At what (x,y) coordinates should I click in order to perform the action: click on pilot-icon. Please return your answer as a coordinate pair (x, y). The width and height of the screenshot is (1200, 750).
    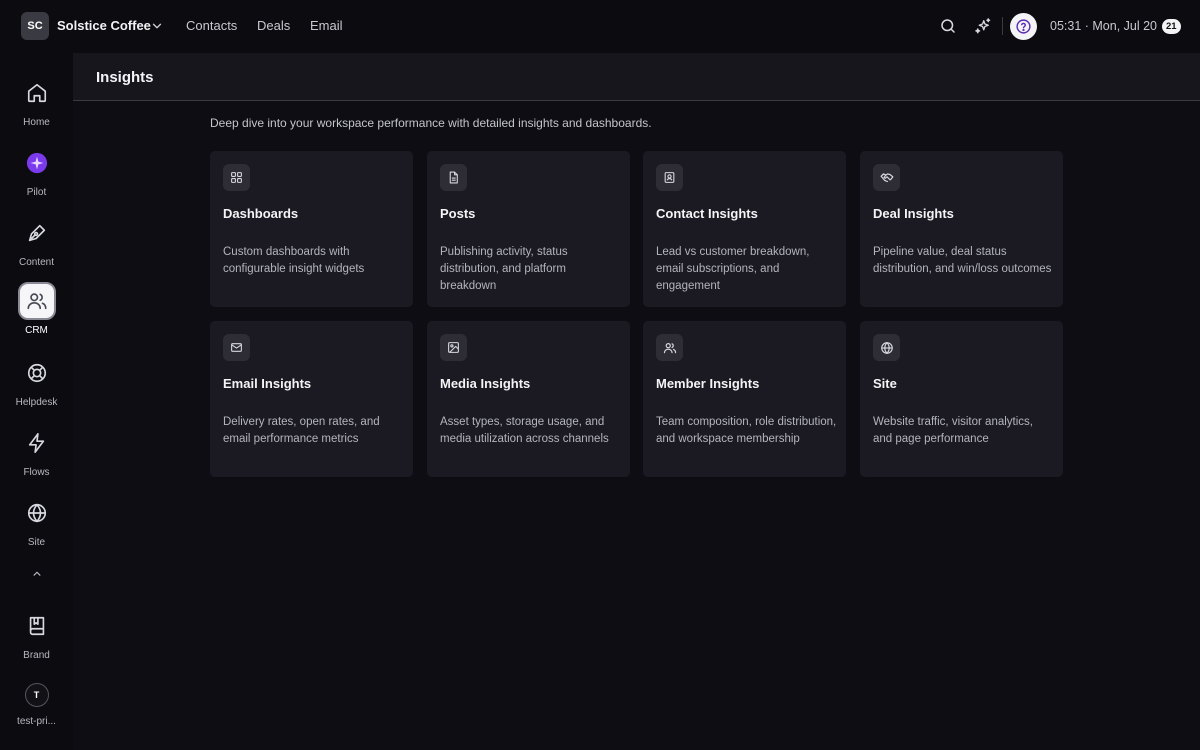
    Looking at the image, I should click on (37, 163).